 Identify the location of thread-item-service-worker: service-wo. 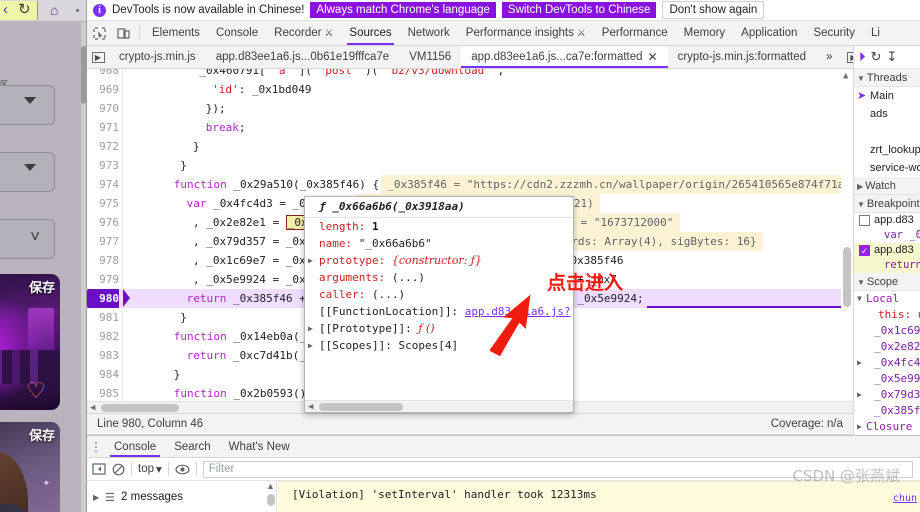
(887, 168).